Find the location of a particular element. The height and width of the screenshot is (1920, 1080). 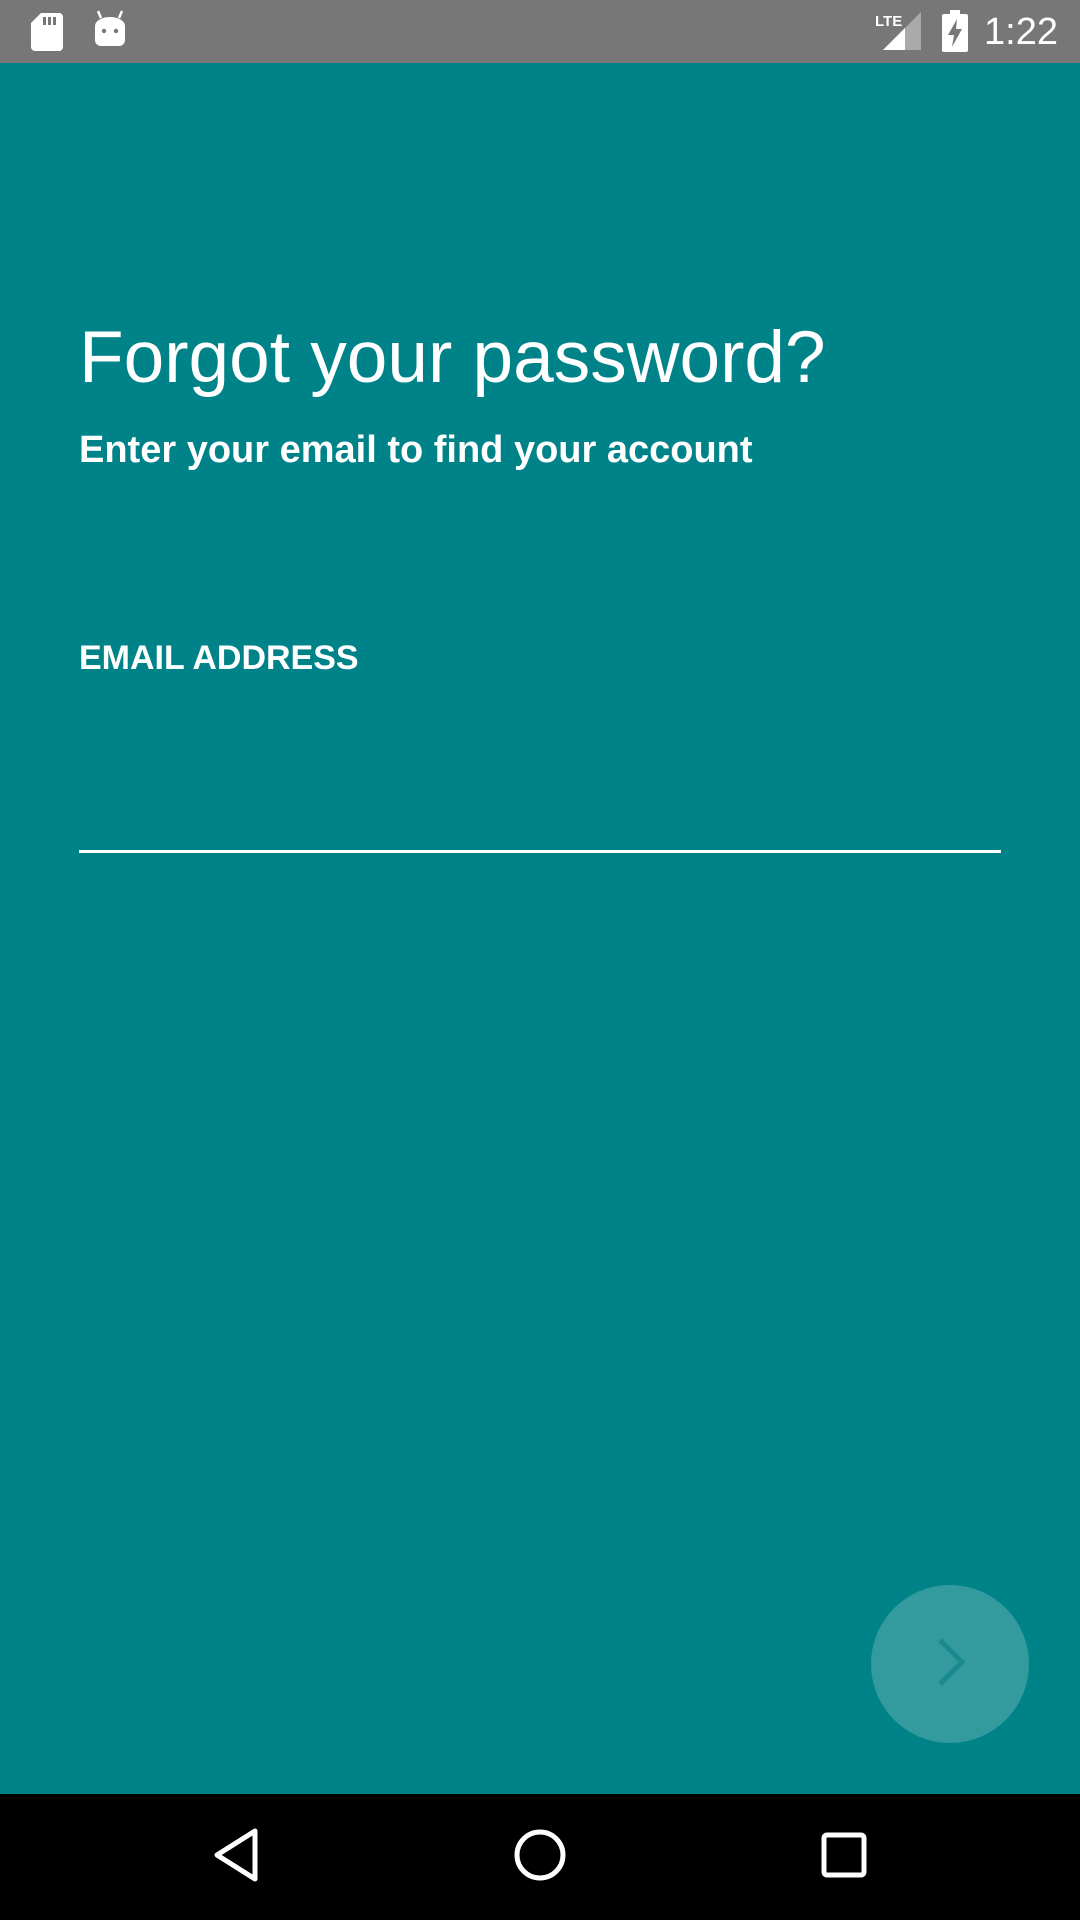

chevron-right-icon is located at coordinates (950, 1664).